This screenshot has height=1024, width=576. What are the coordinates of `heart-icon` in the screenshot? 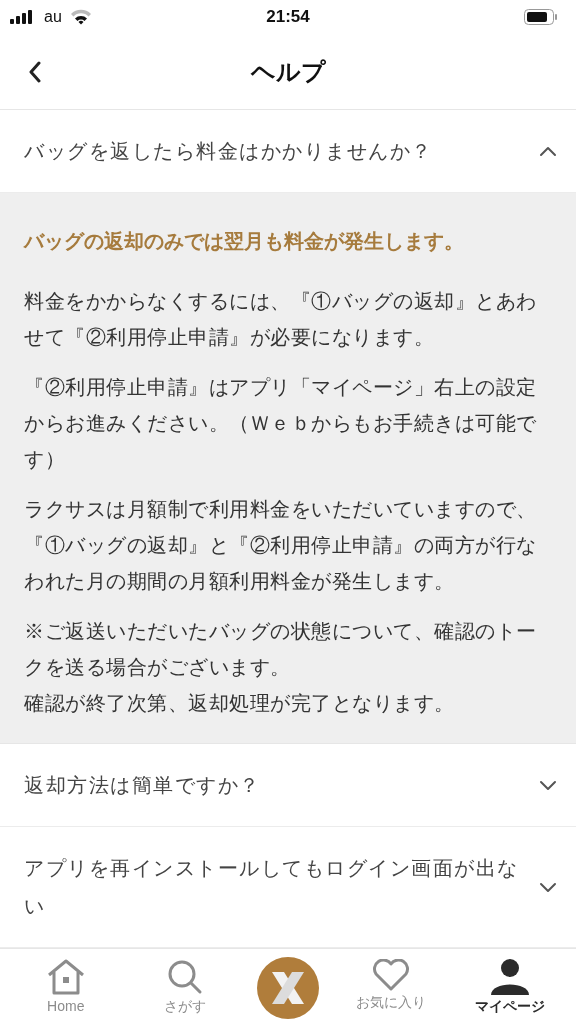 It's located at (390, 975).